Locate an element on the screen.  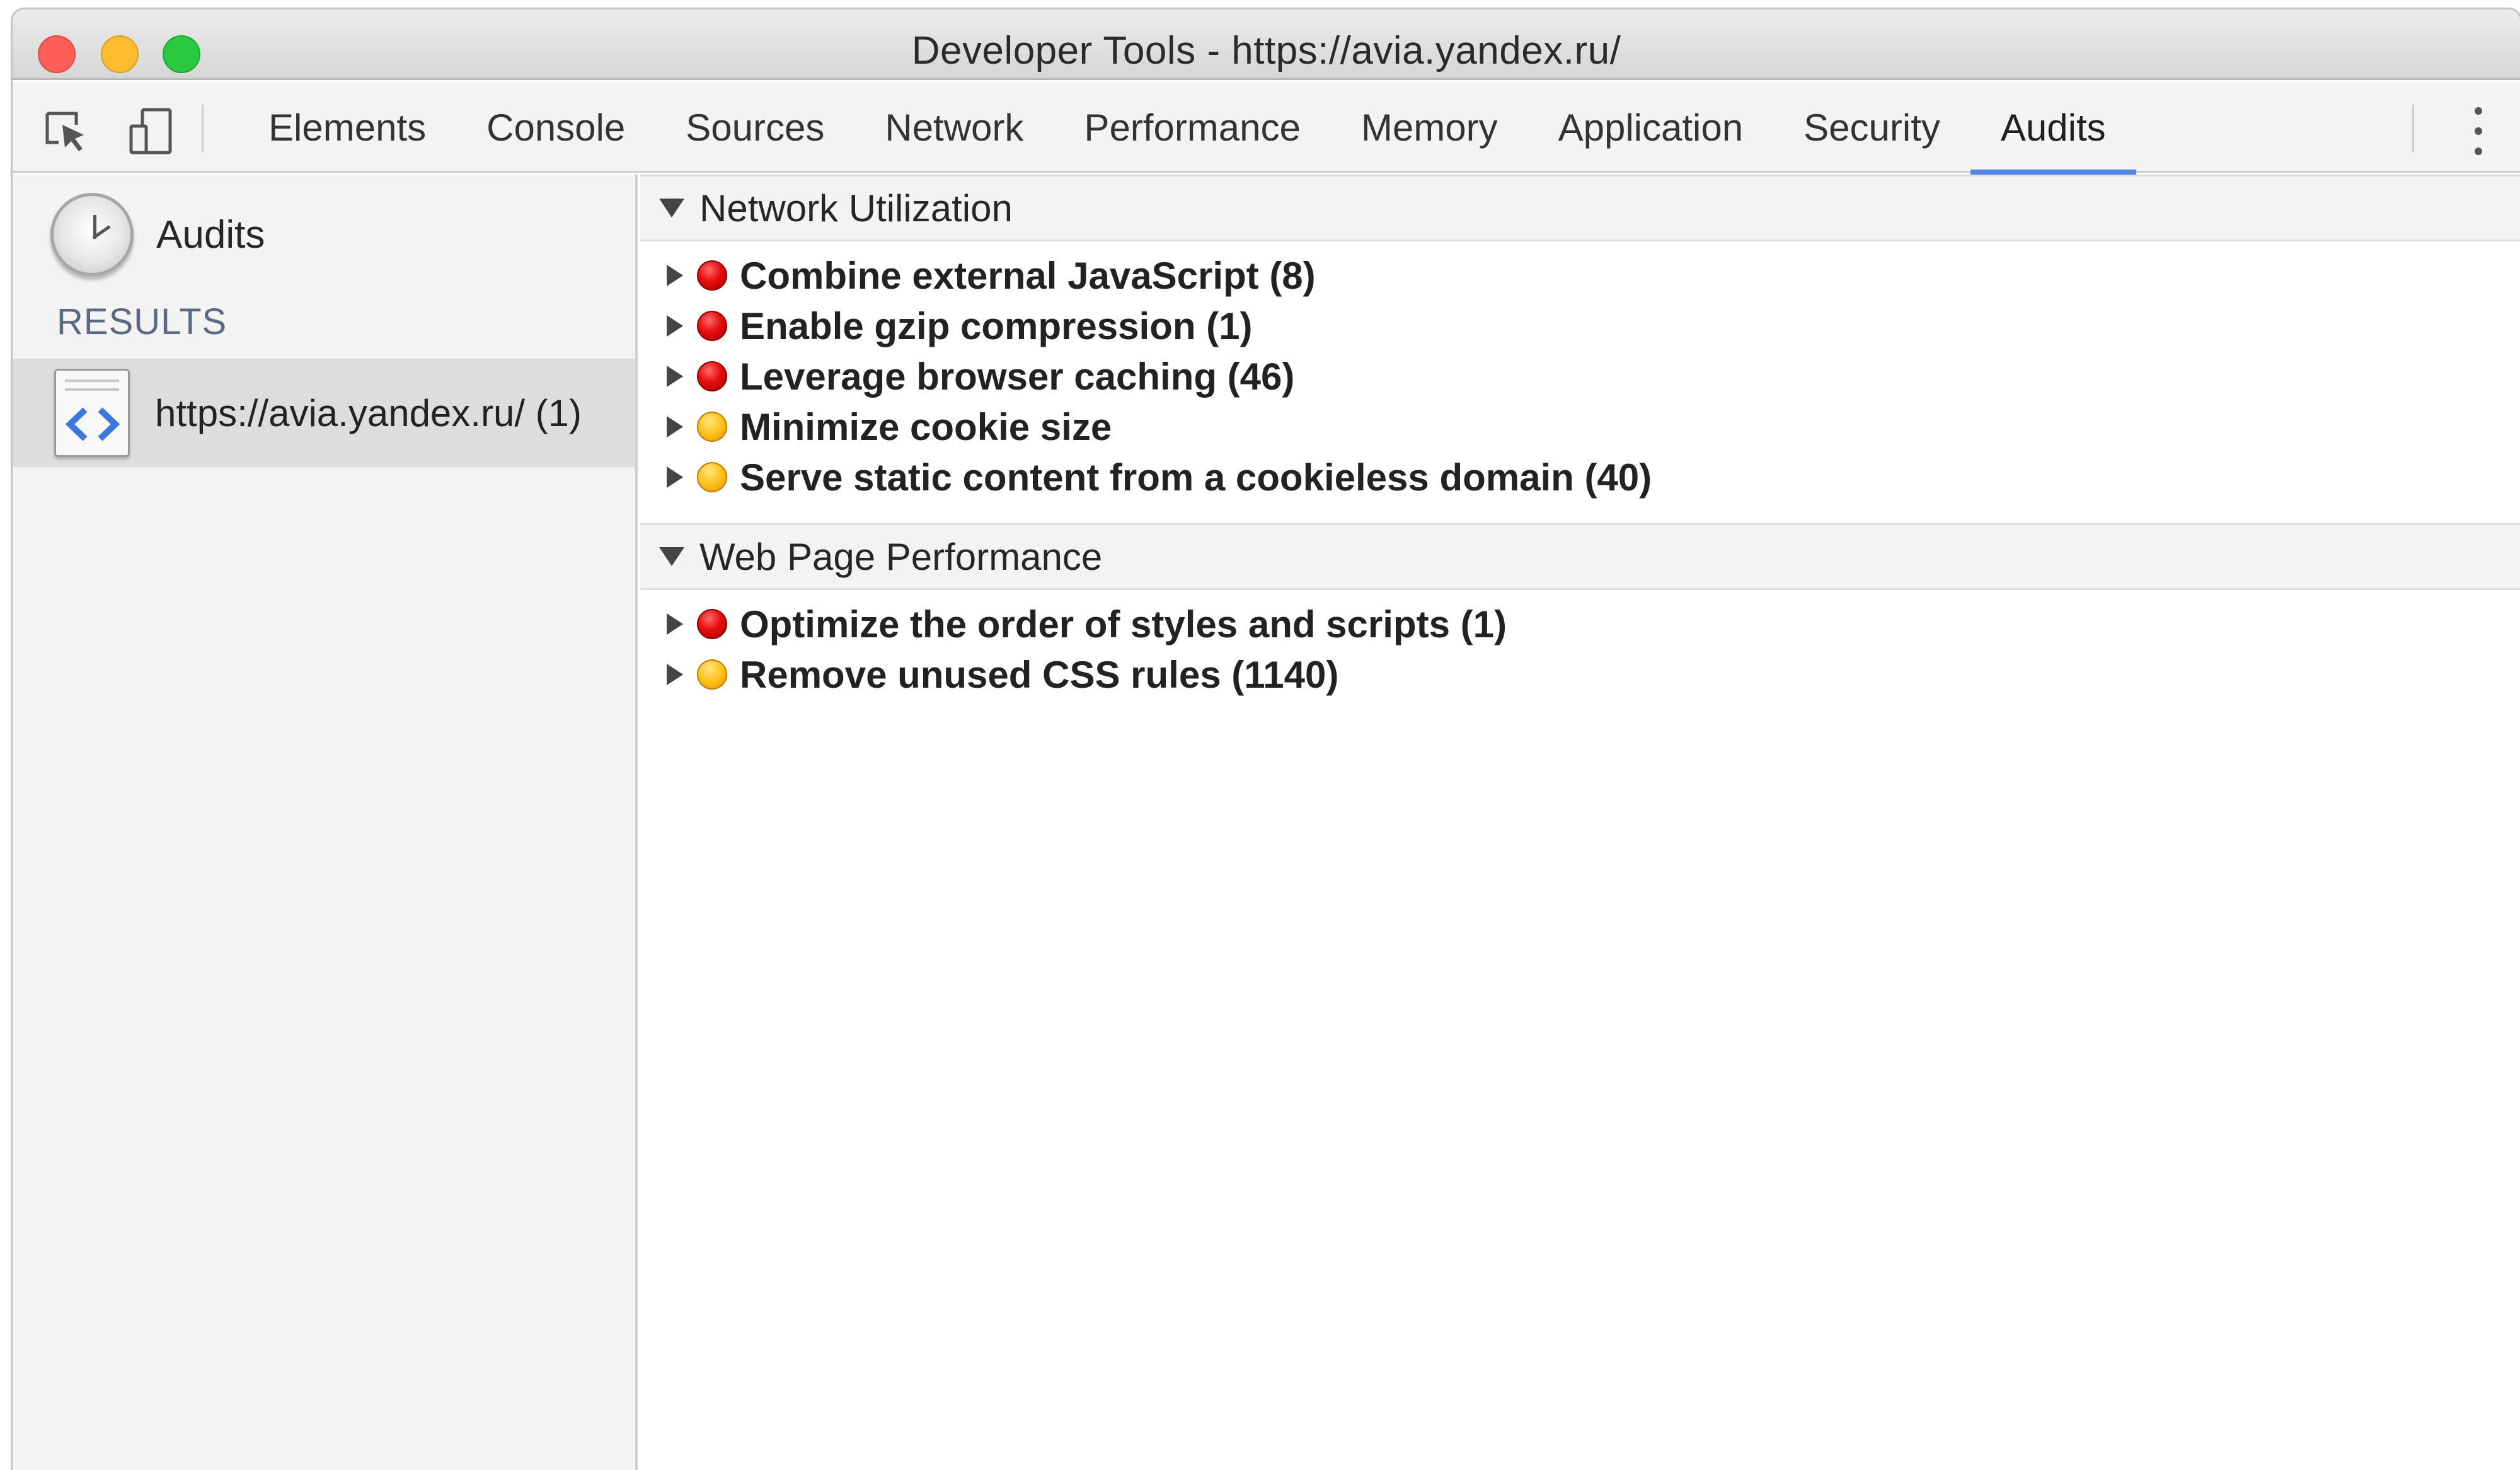
audit-row: Leverage browser caching (46) is located at coordinates (1580, 377).